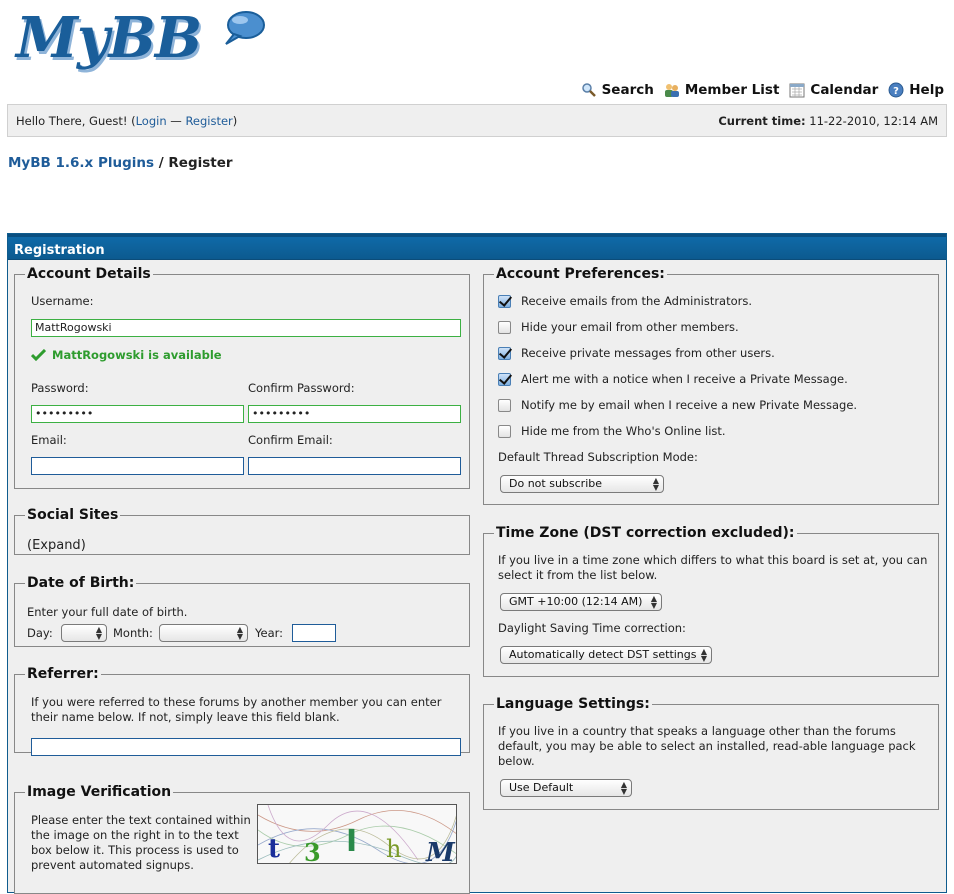 The height and width of the screenshot is (894, 954). Describe the element at coordinates (573, 704) in the screenshot. I see `language-legend: Language Settings:` at that location.